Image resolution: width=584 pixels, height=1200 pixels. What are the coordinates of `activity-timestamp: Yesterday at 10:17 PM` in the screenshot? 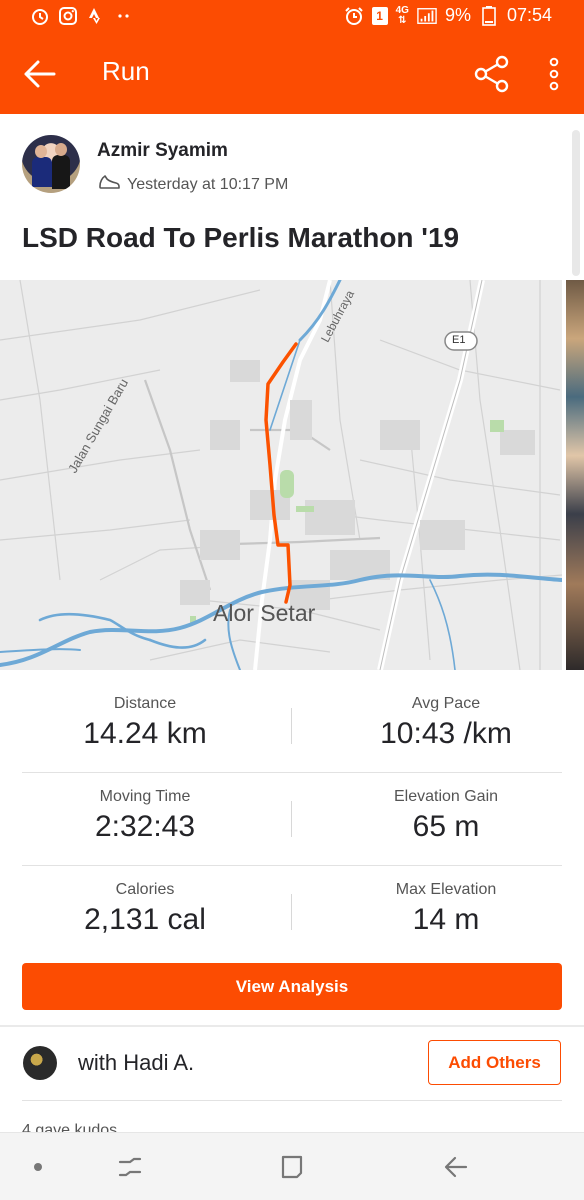 It's located at (208, 184).